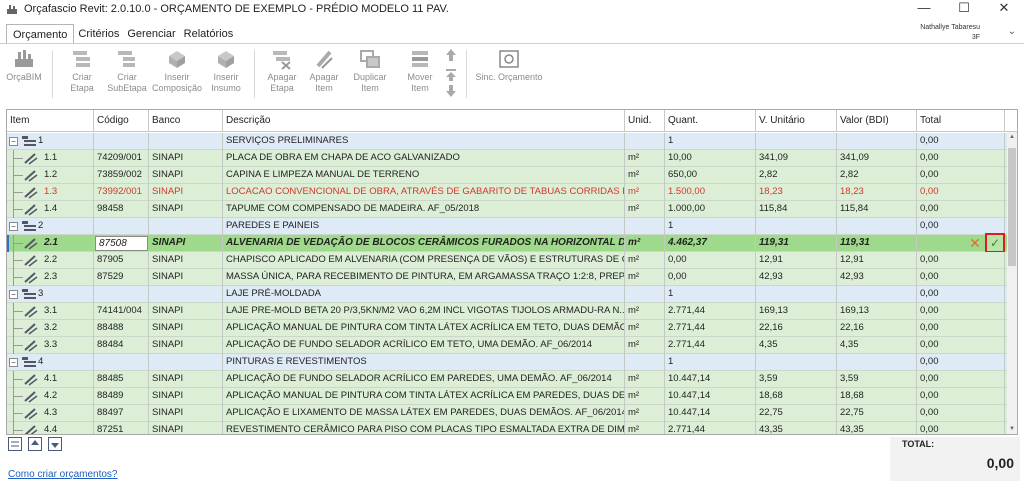  What do you see at coordinates (324, 71) in the screenshot?
I see `delete-item-button: Apagar Item` at bounding box center [324, 71].